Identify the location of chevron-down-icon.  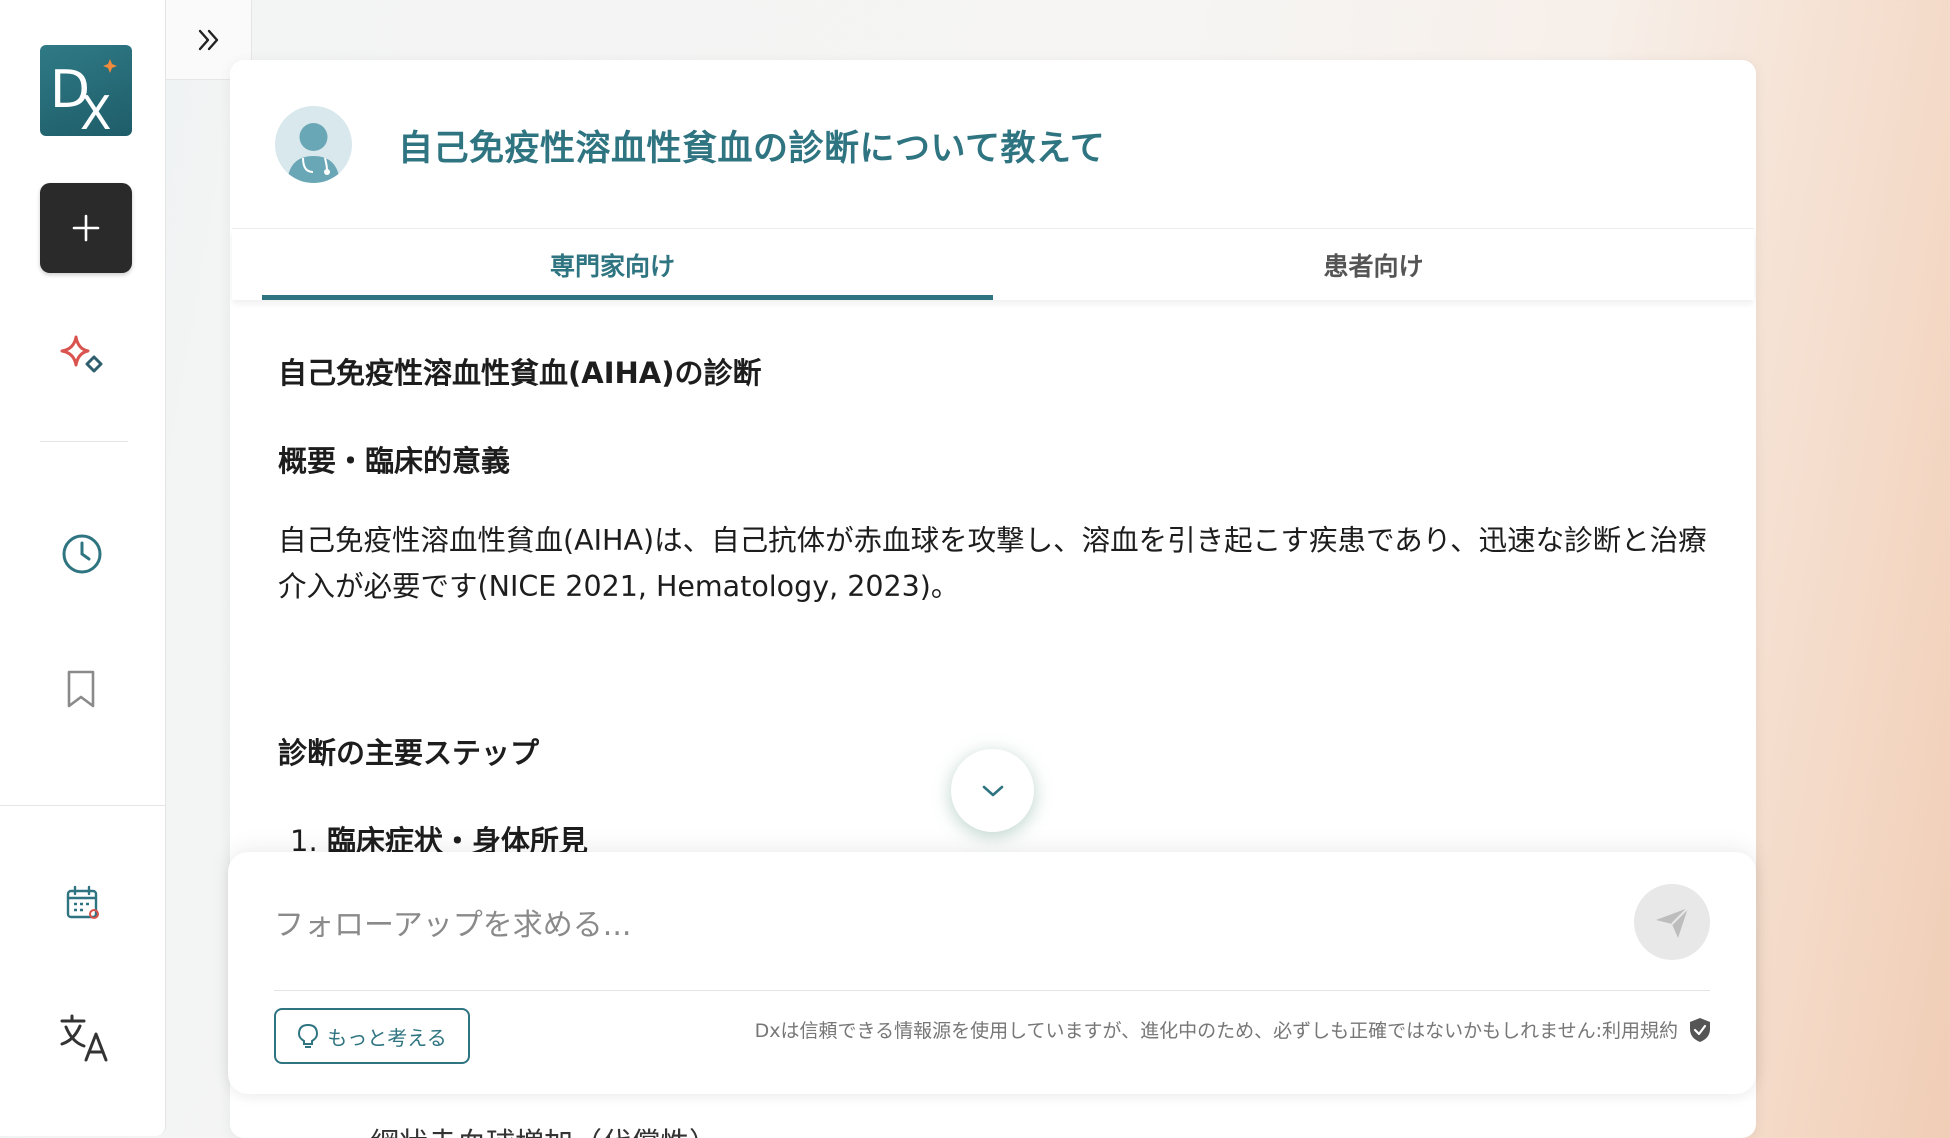
(992, 790).